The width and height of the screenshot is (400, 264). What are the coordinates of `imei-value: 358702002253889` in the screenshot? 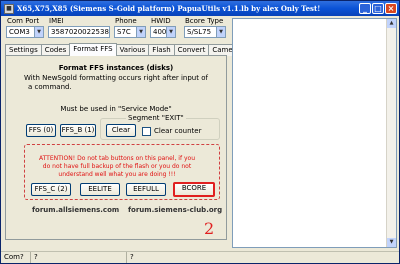 It's located at (80, 32).